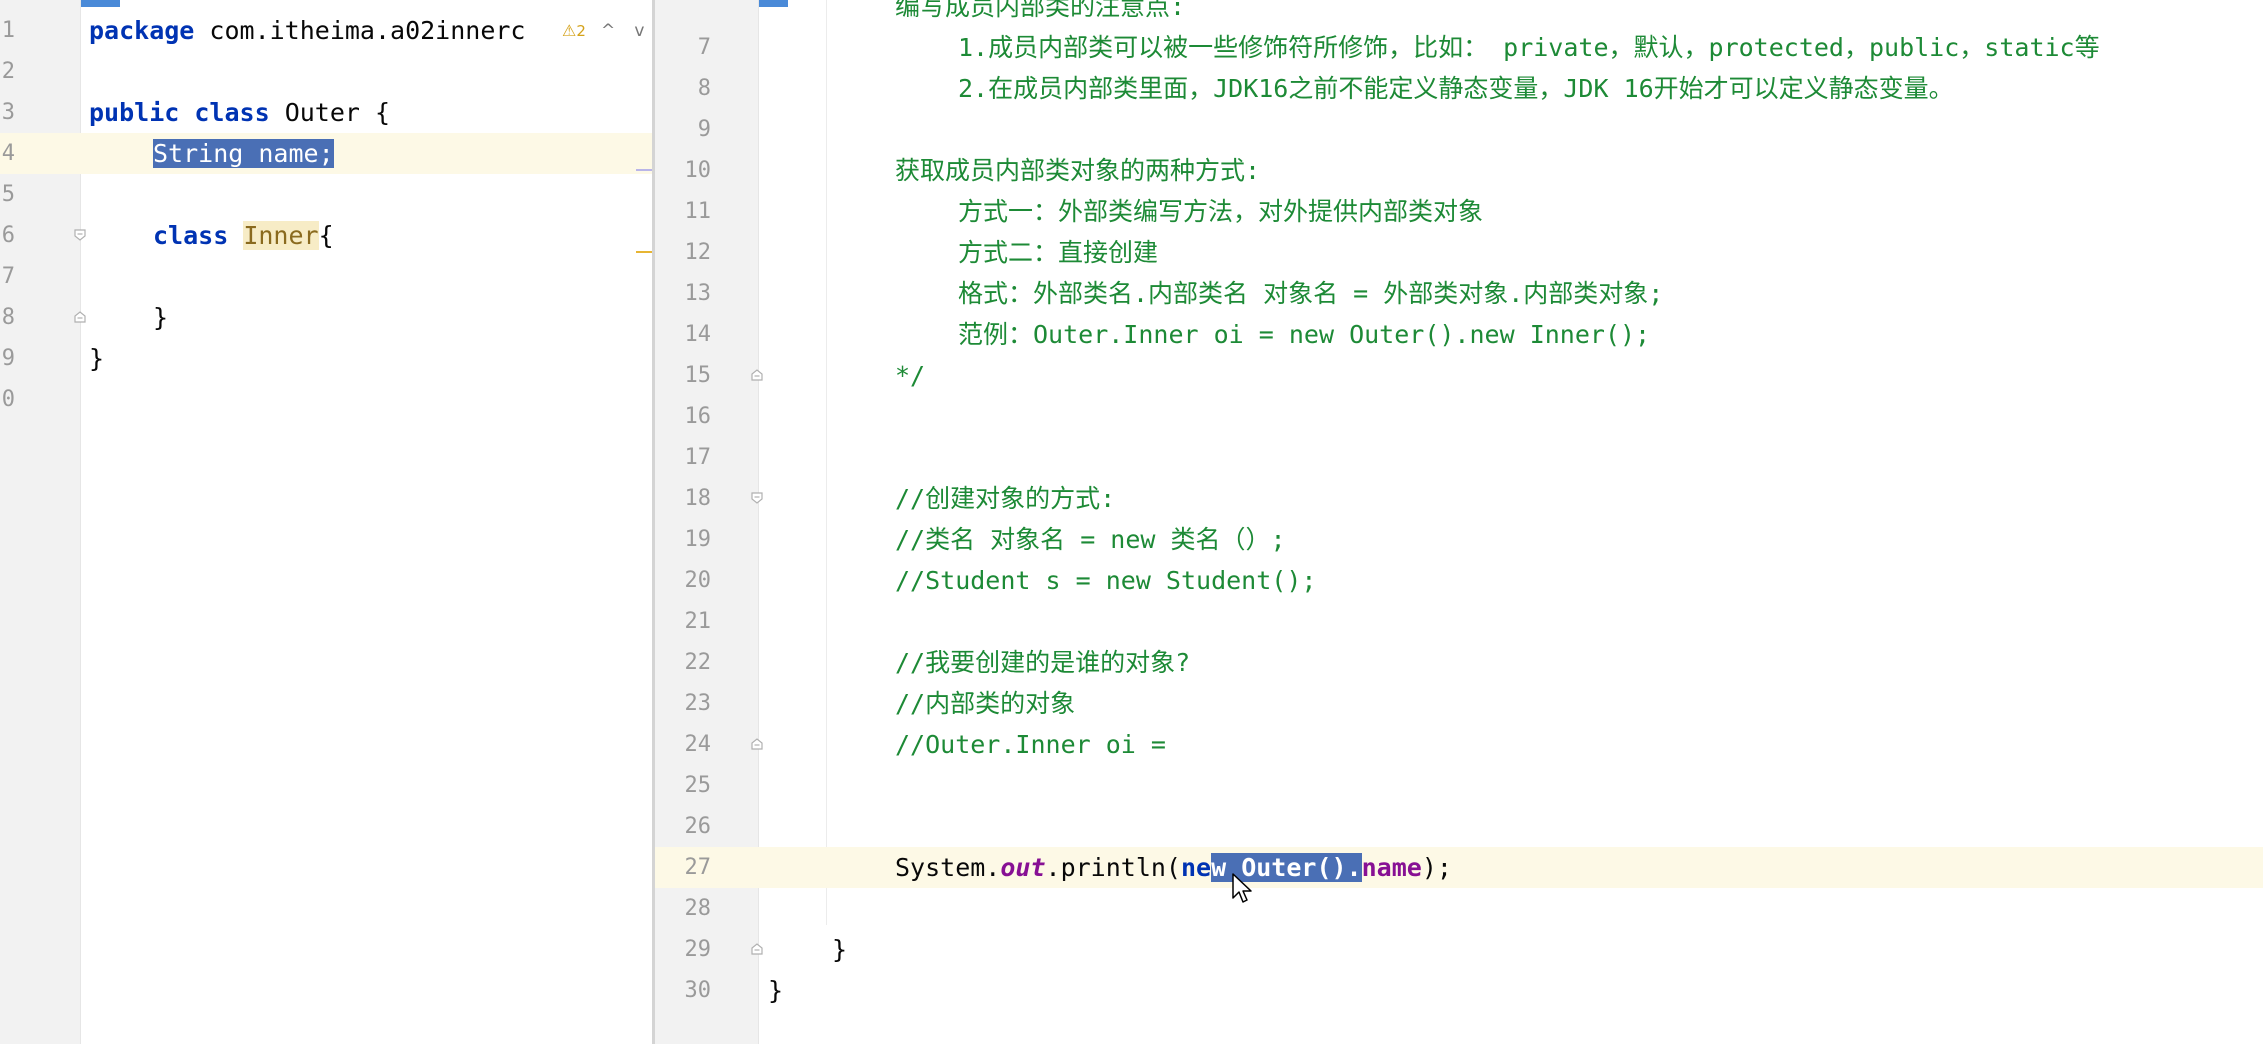  What do you see at coordinates (142, 30) in the screenshot?
I see `keyword: package` at bounding box center [142, 30].